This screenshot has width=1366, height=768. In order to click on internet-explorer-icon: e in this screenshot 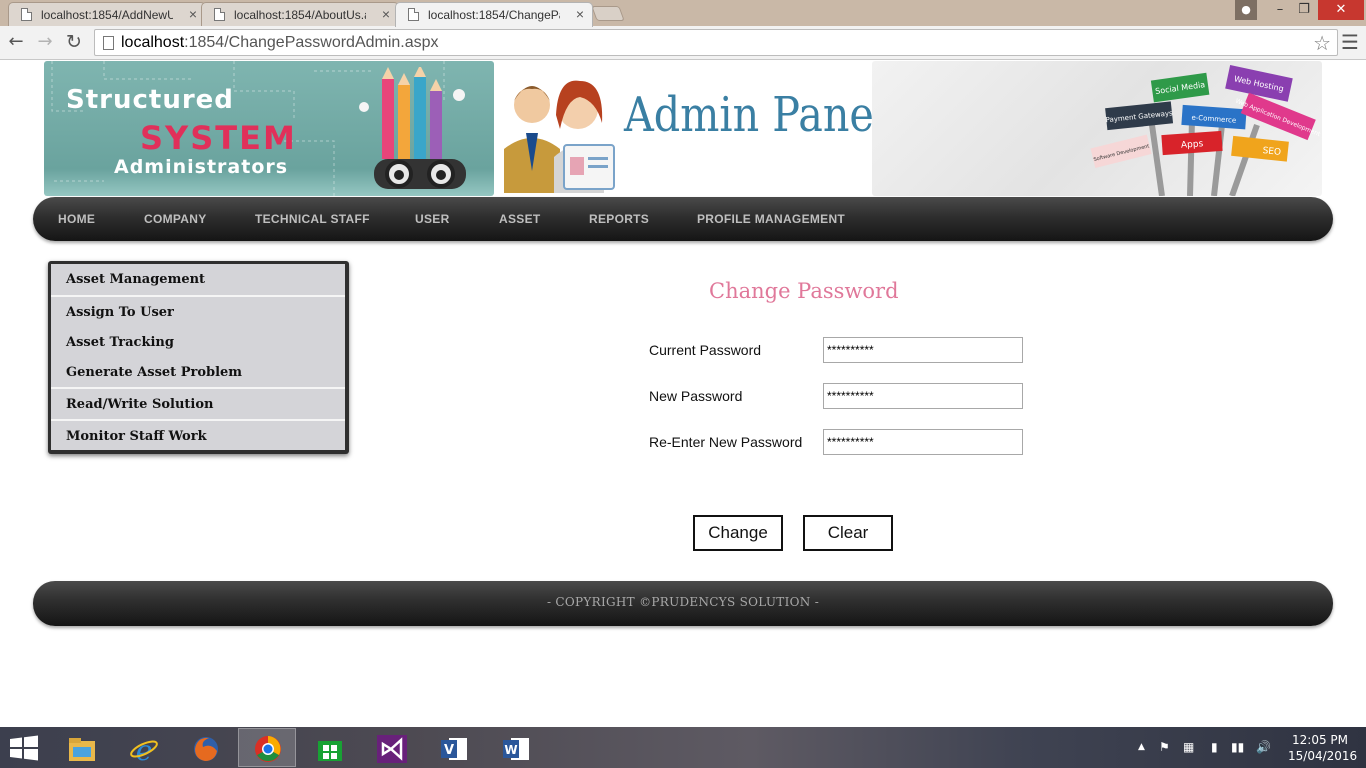, I will do `click(144, 749)`.